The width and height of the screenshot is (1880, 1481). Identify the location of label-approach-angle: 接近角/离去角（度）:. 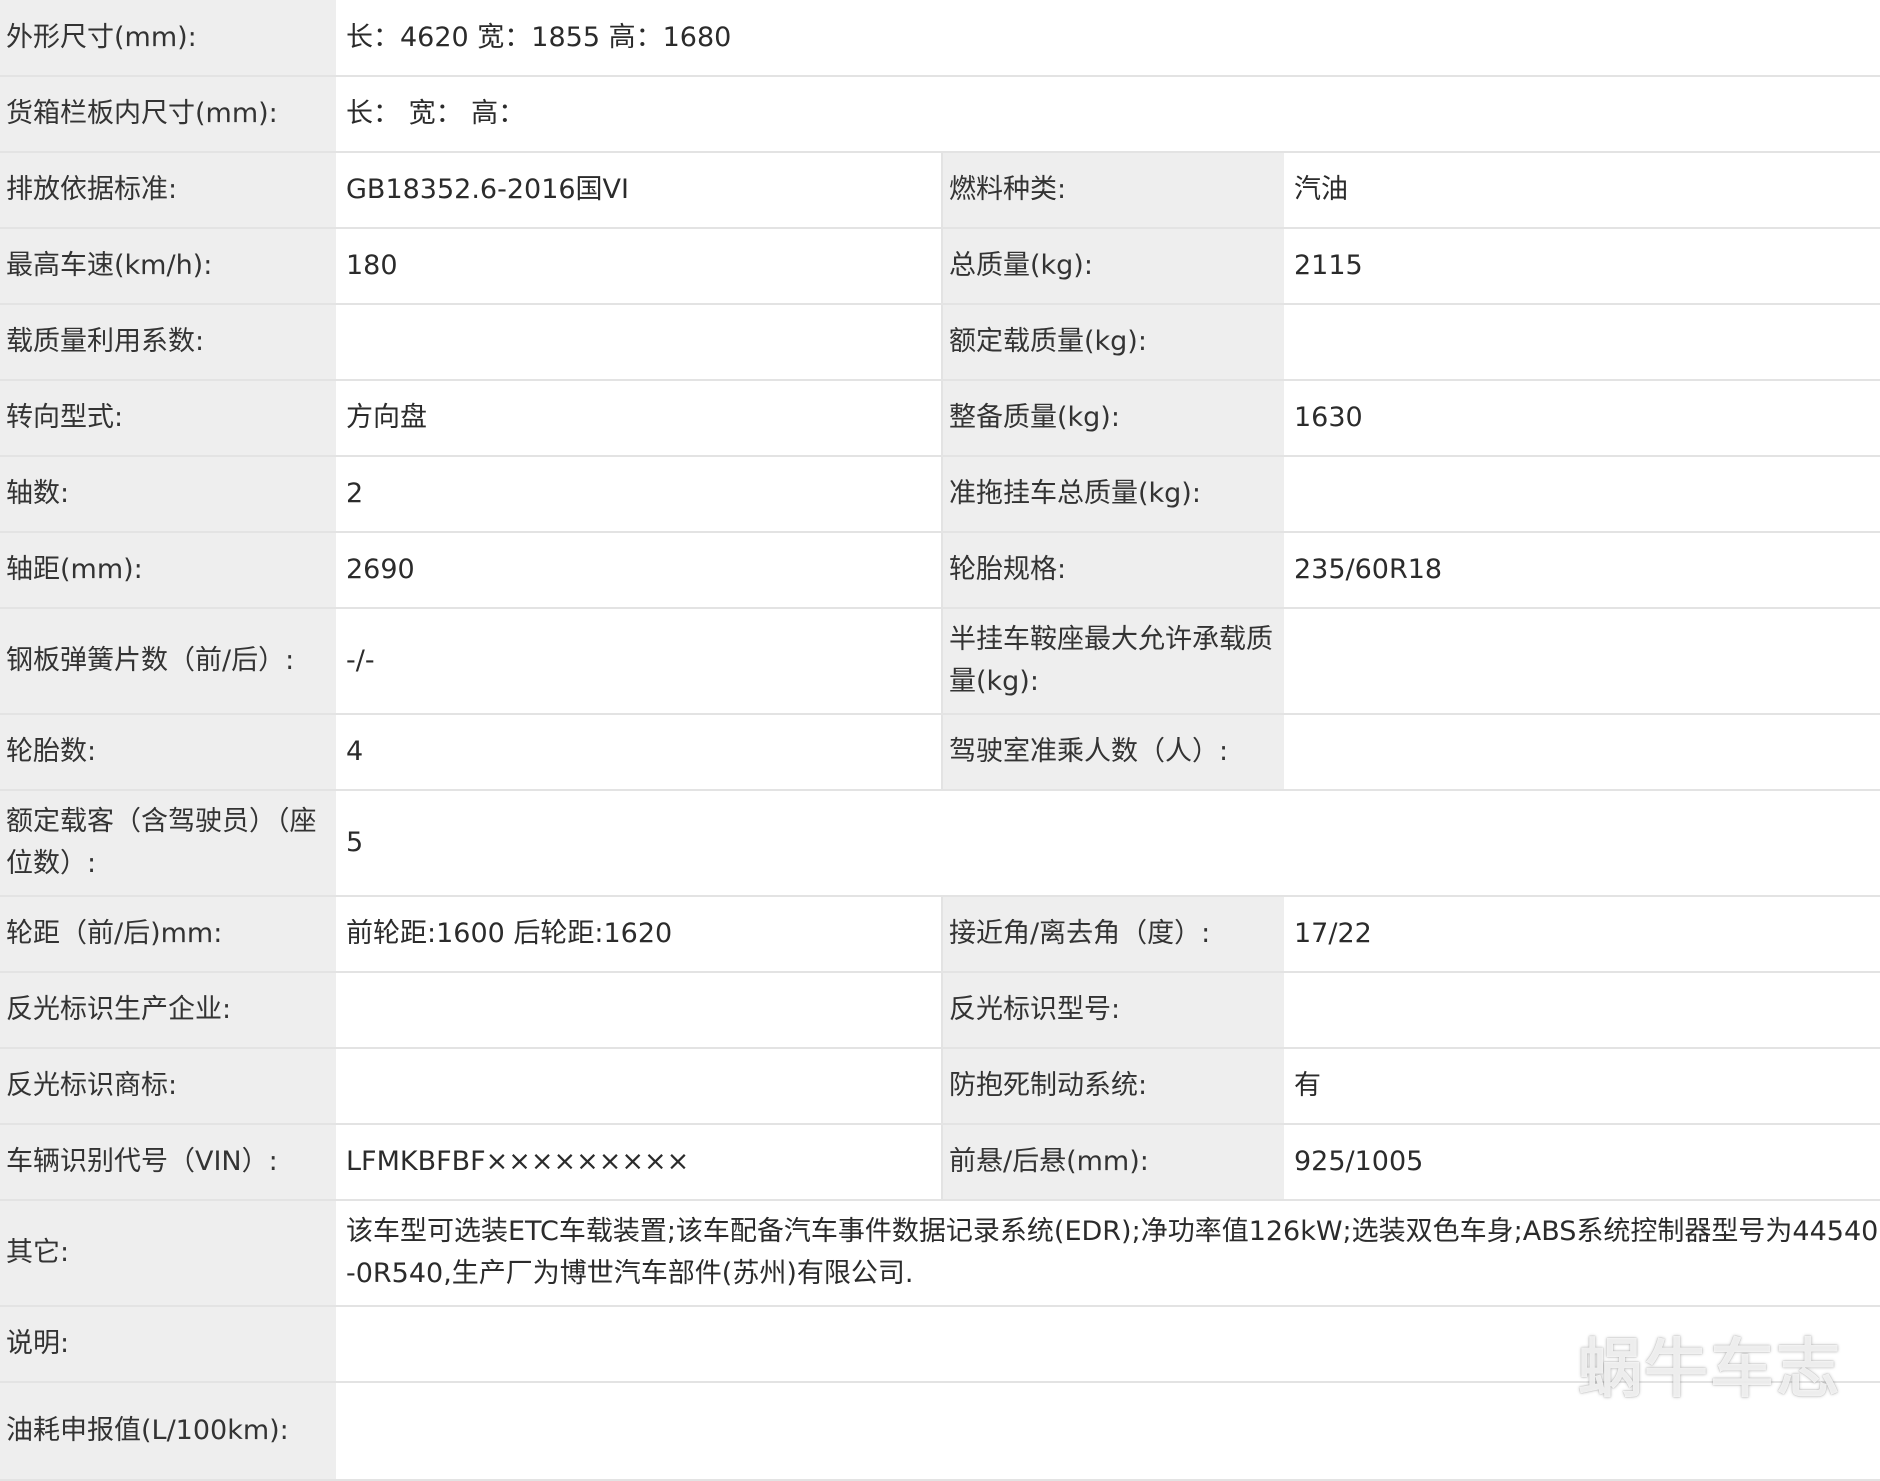
(1112, 934).